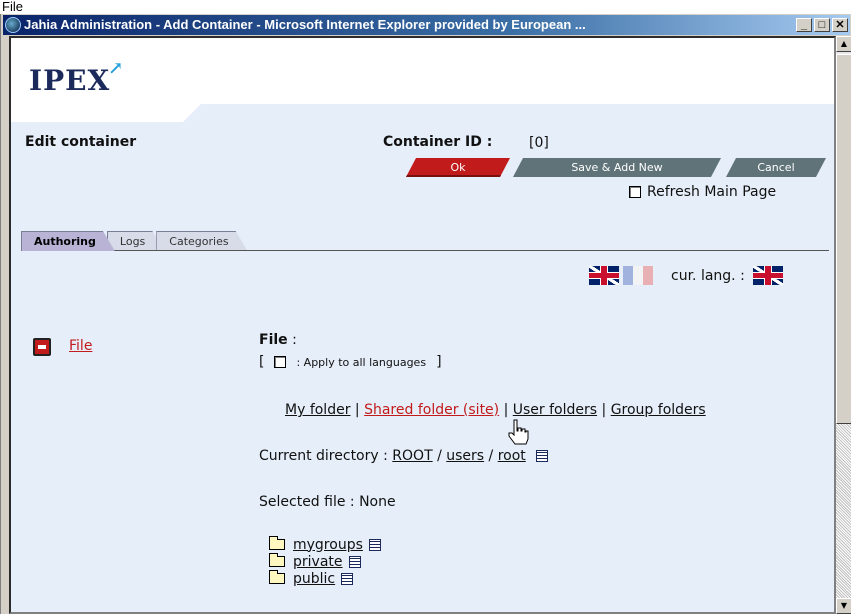 Image resolution: width=851 pixels, height=614 pixels. Describe the element at coordinates (638, 275) in the screenshot. I see `french-flag-icon` at that location.